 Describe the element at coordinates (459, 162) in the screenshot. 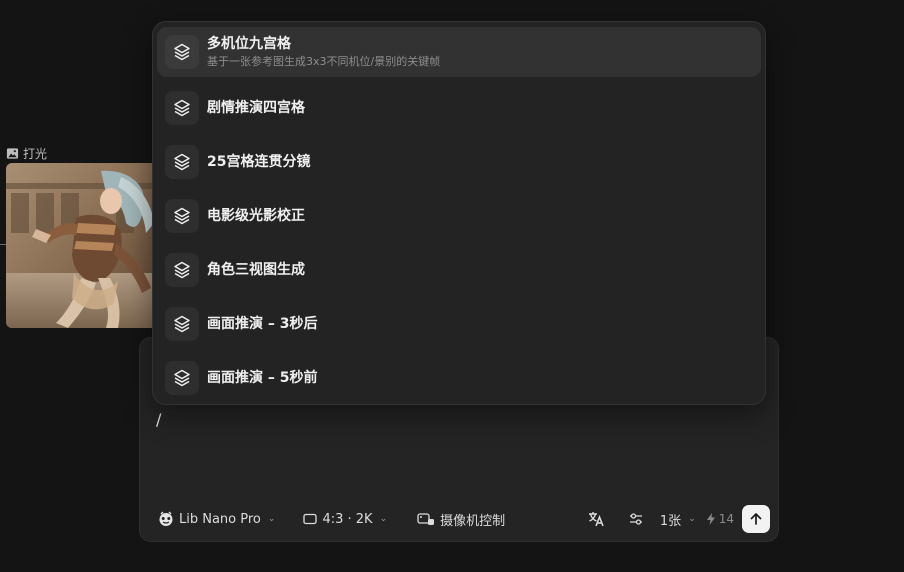

I see `preset-menu-item: 25宫格连贯分镜` at that location.